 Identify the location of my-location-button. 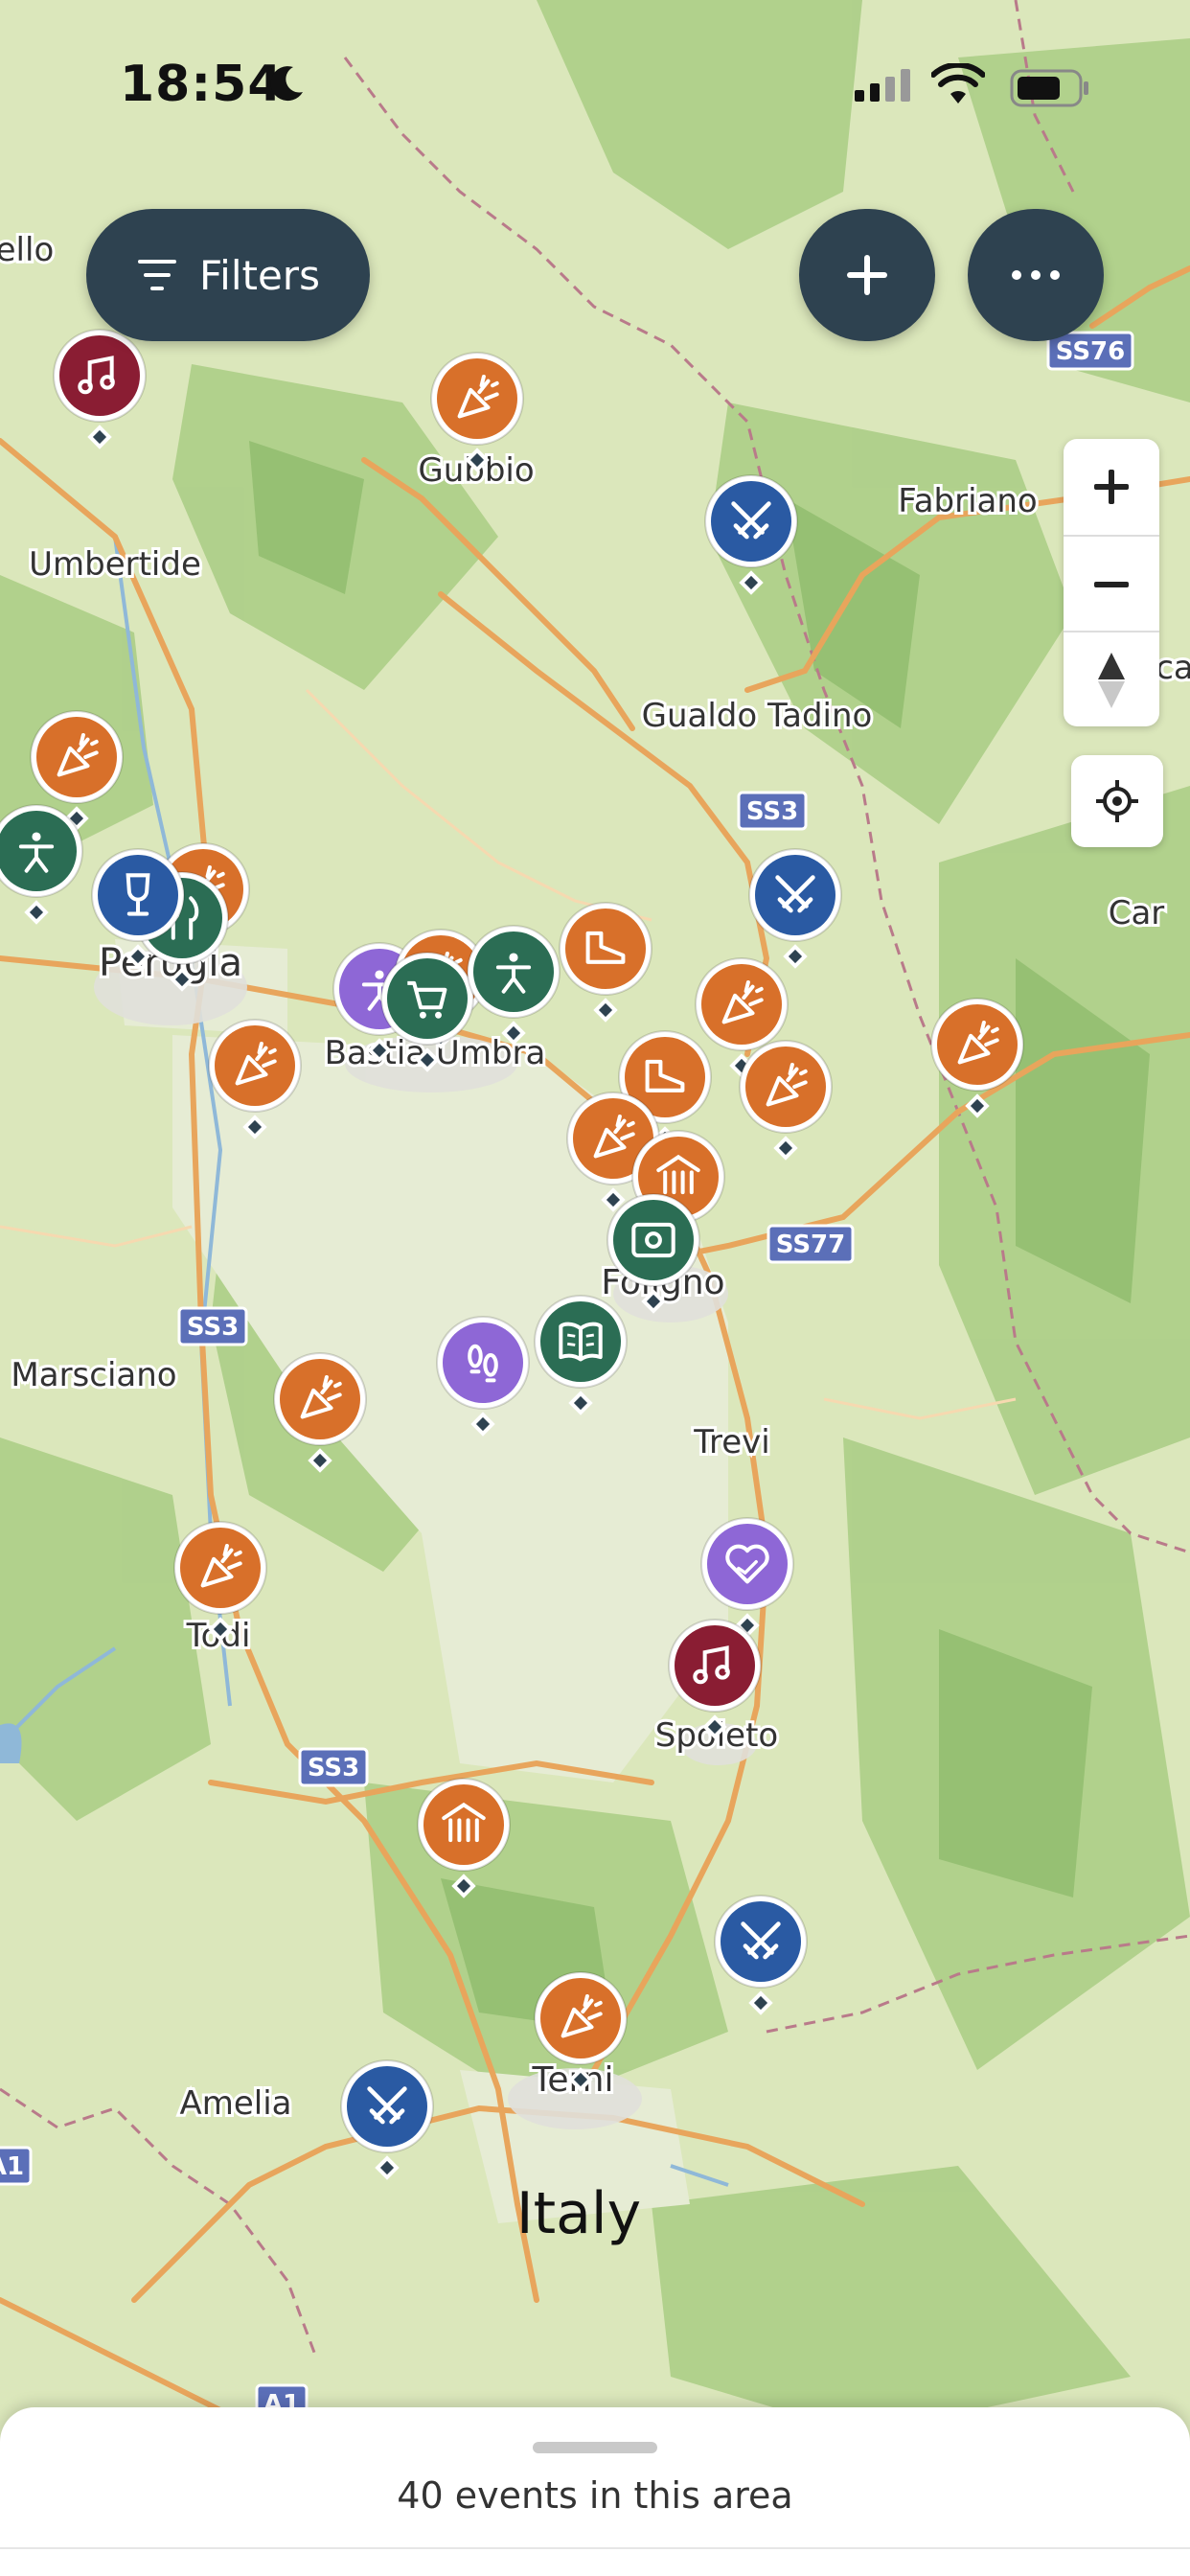
(1117, 801).